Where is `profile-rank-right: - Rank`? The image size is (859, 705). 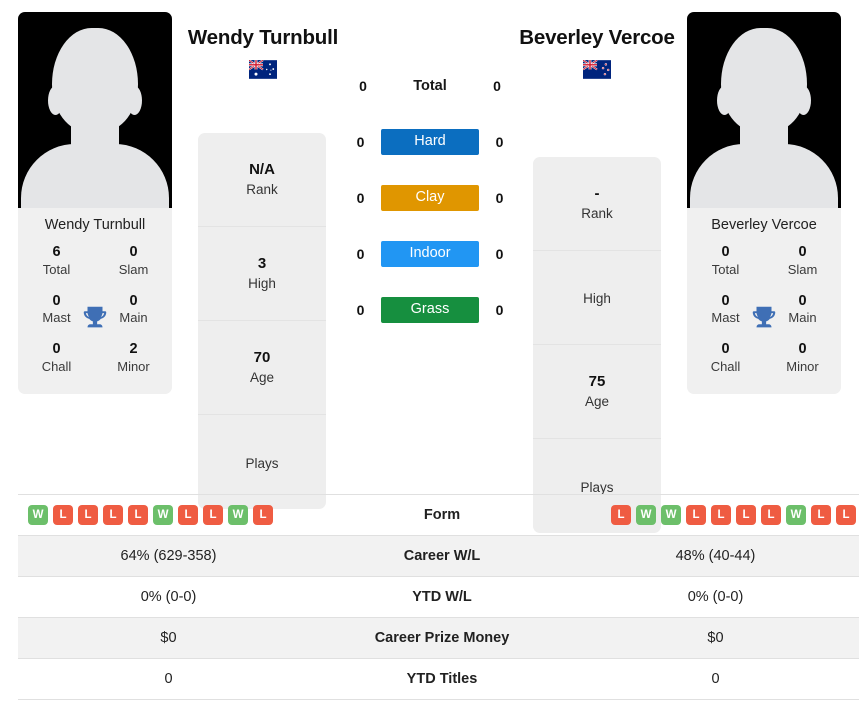
profile-rank-right: - Rank is located at coordinates (597, 204).